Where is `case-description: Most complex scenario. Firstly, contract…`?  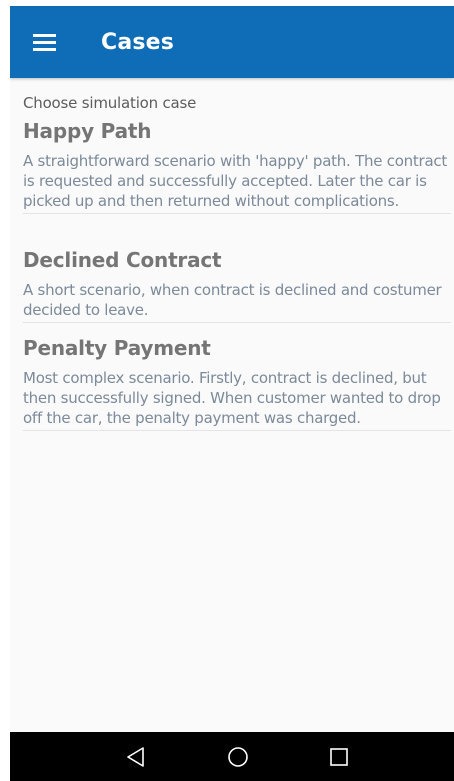
case-description: Most complex scenario. Firstly, contract… is located at coordinates (232, 398).